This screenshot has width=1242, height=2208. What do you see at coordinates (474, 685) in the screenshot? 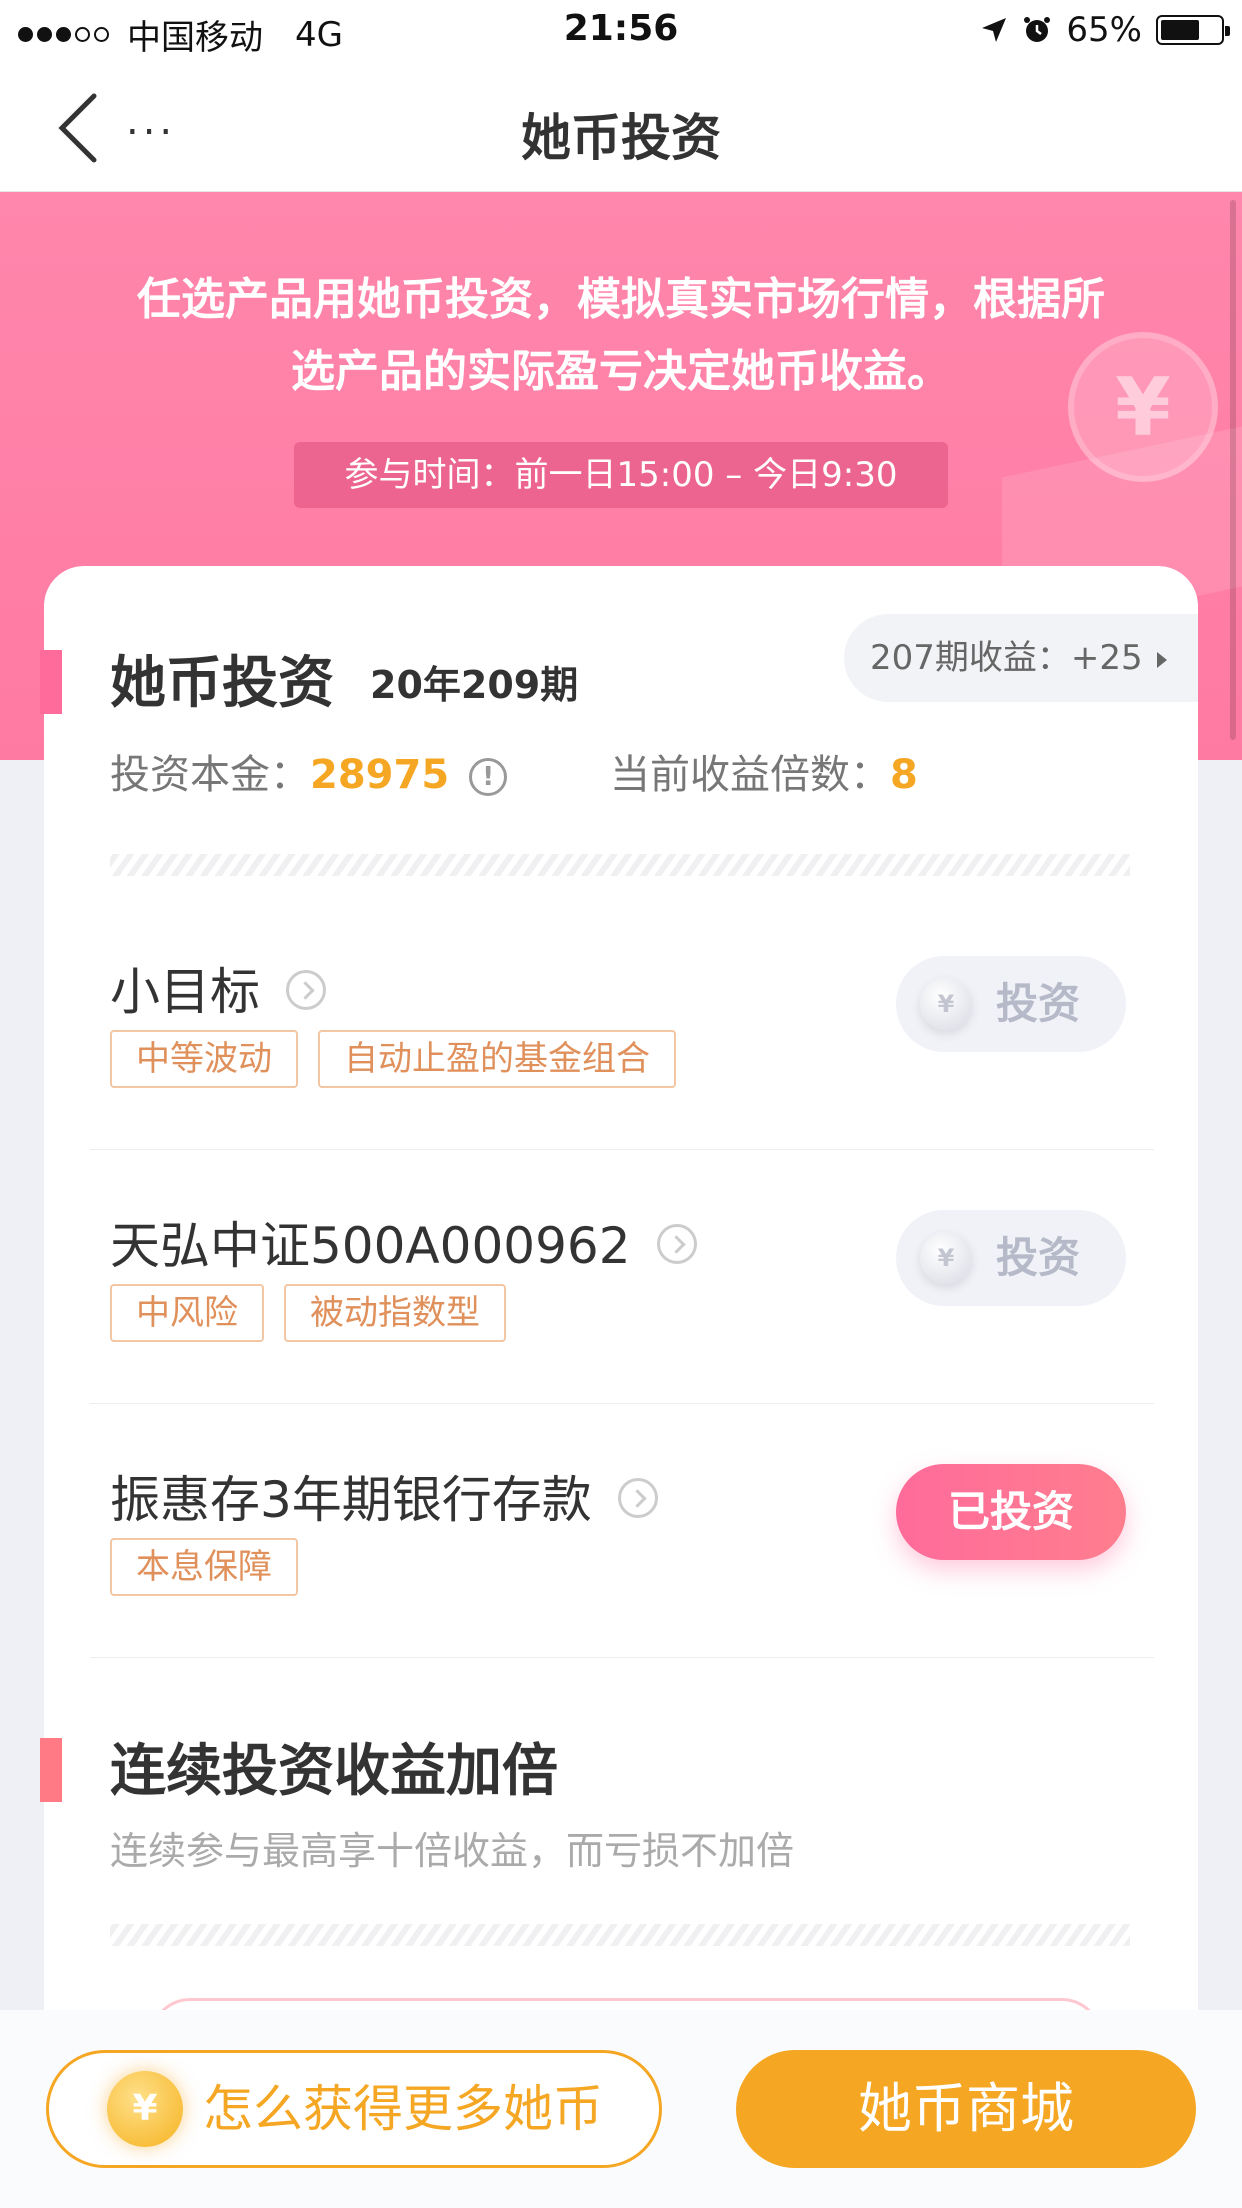
I see `period-label: 20年209期` at bounding box center [474, 685].